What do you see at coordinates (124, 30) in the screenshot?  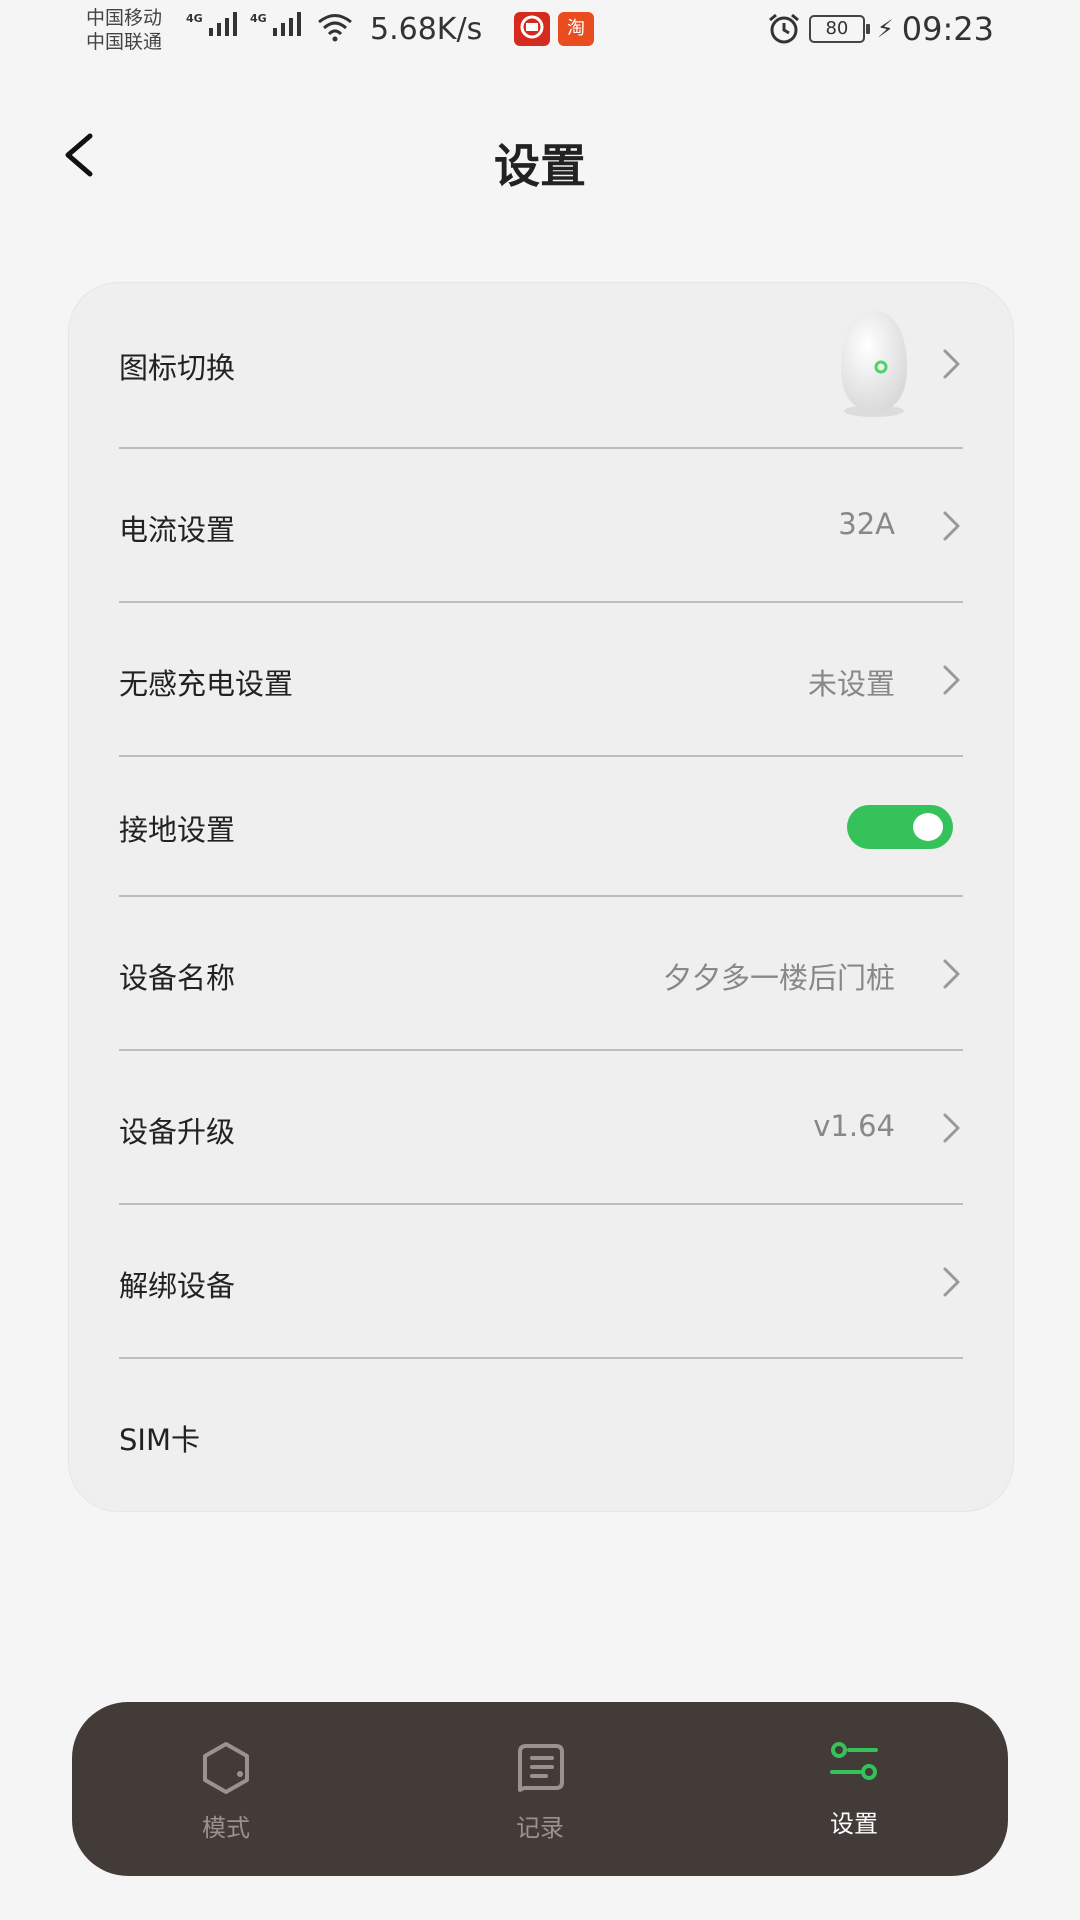 I see `carrier-names: 中国移动 中国联通` at bounding box center [124, 30].